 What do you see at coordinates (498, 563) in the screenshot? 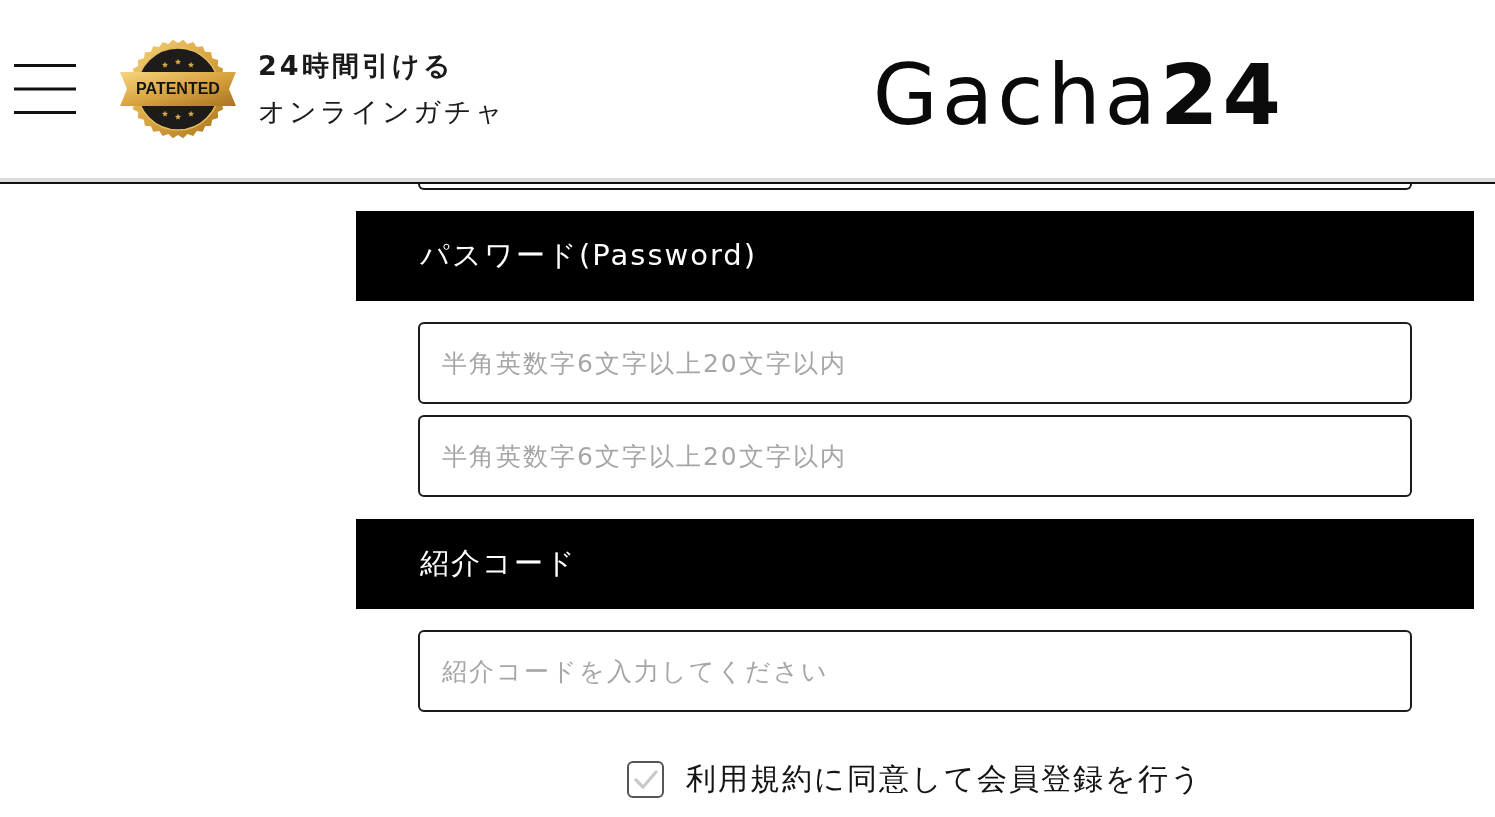
I see `section-title: 紹介コード` at bounding box center [498, 563].